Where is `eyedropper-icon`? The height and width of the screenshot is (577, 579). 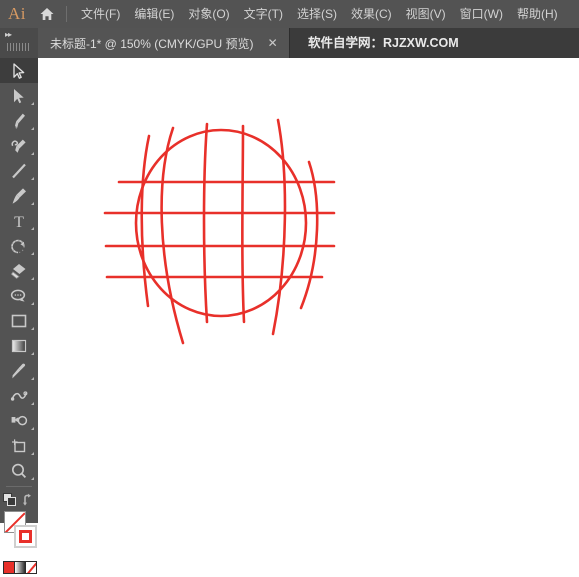 eyedropper-icon is located at coordinates (19, 370).